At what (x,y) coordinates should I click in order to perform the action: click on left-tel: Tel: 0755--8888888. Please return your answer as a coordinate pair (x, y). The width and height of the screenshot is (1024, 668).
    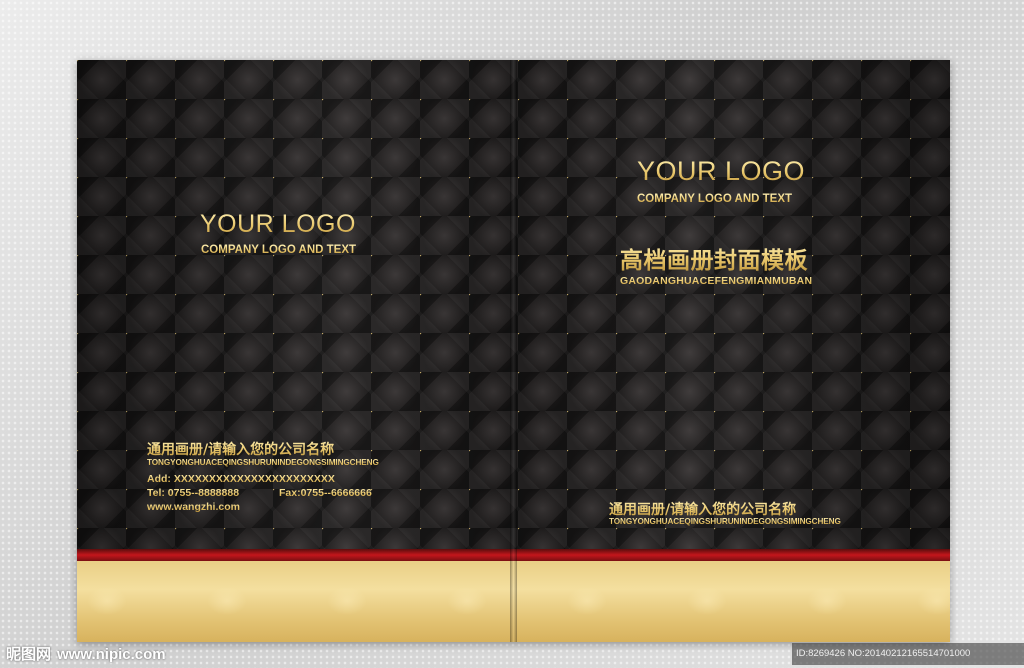
    Looking at the image, I should click on (193, 493).